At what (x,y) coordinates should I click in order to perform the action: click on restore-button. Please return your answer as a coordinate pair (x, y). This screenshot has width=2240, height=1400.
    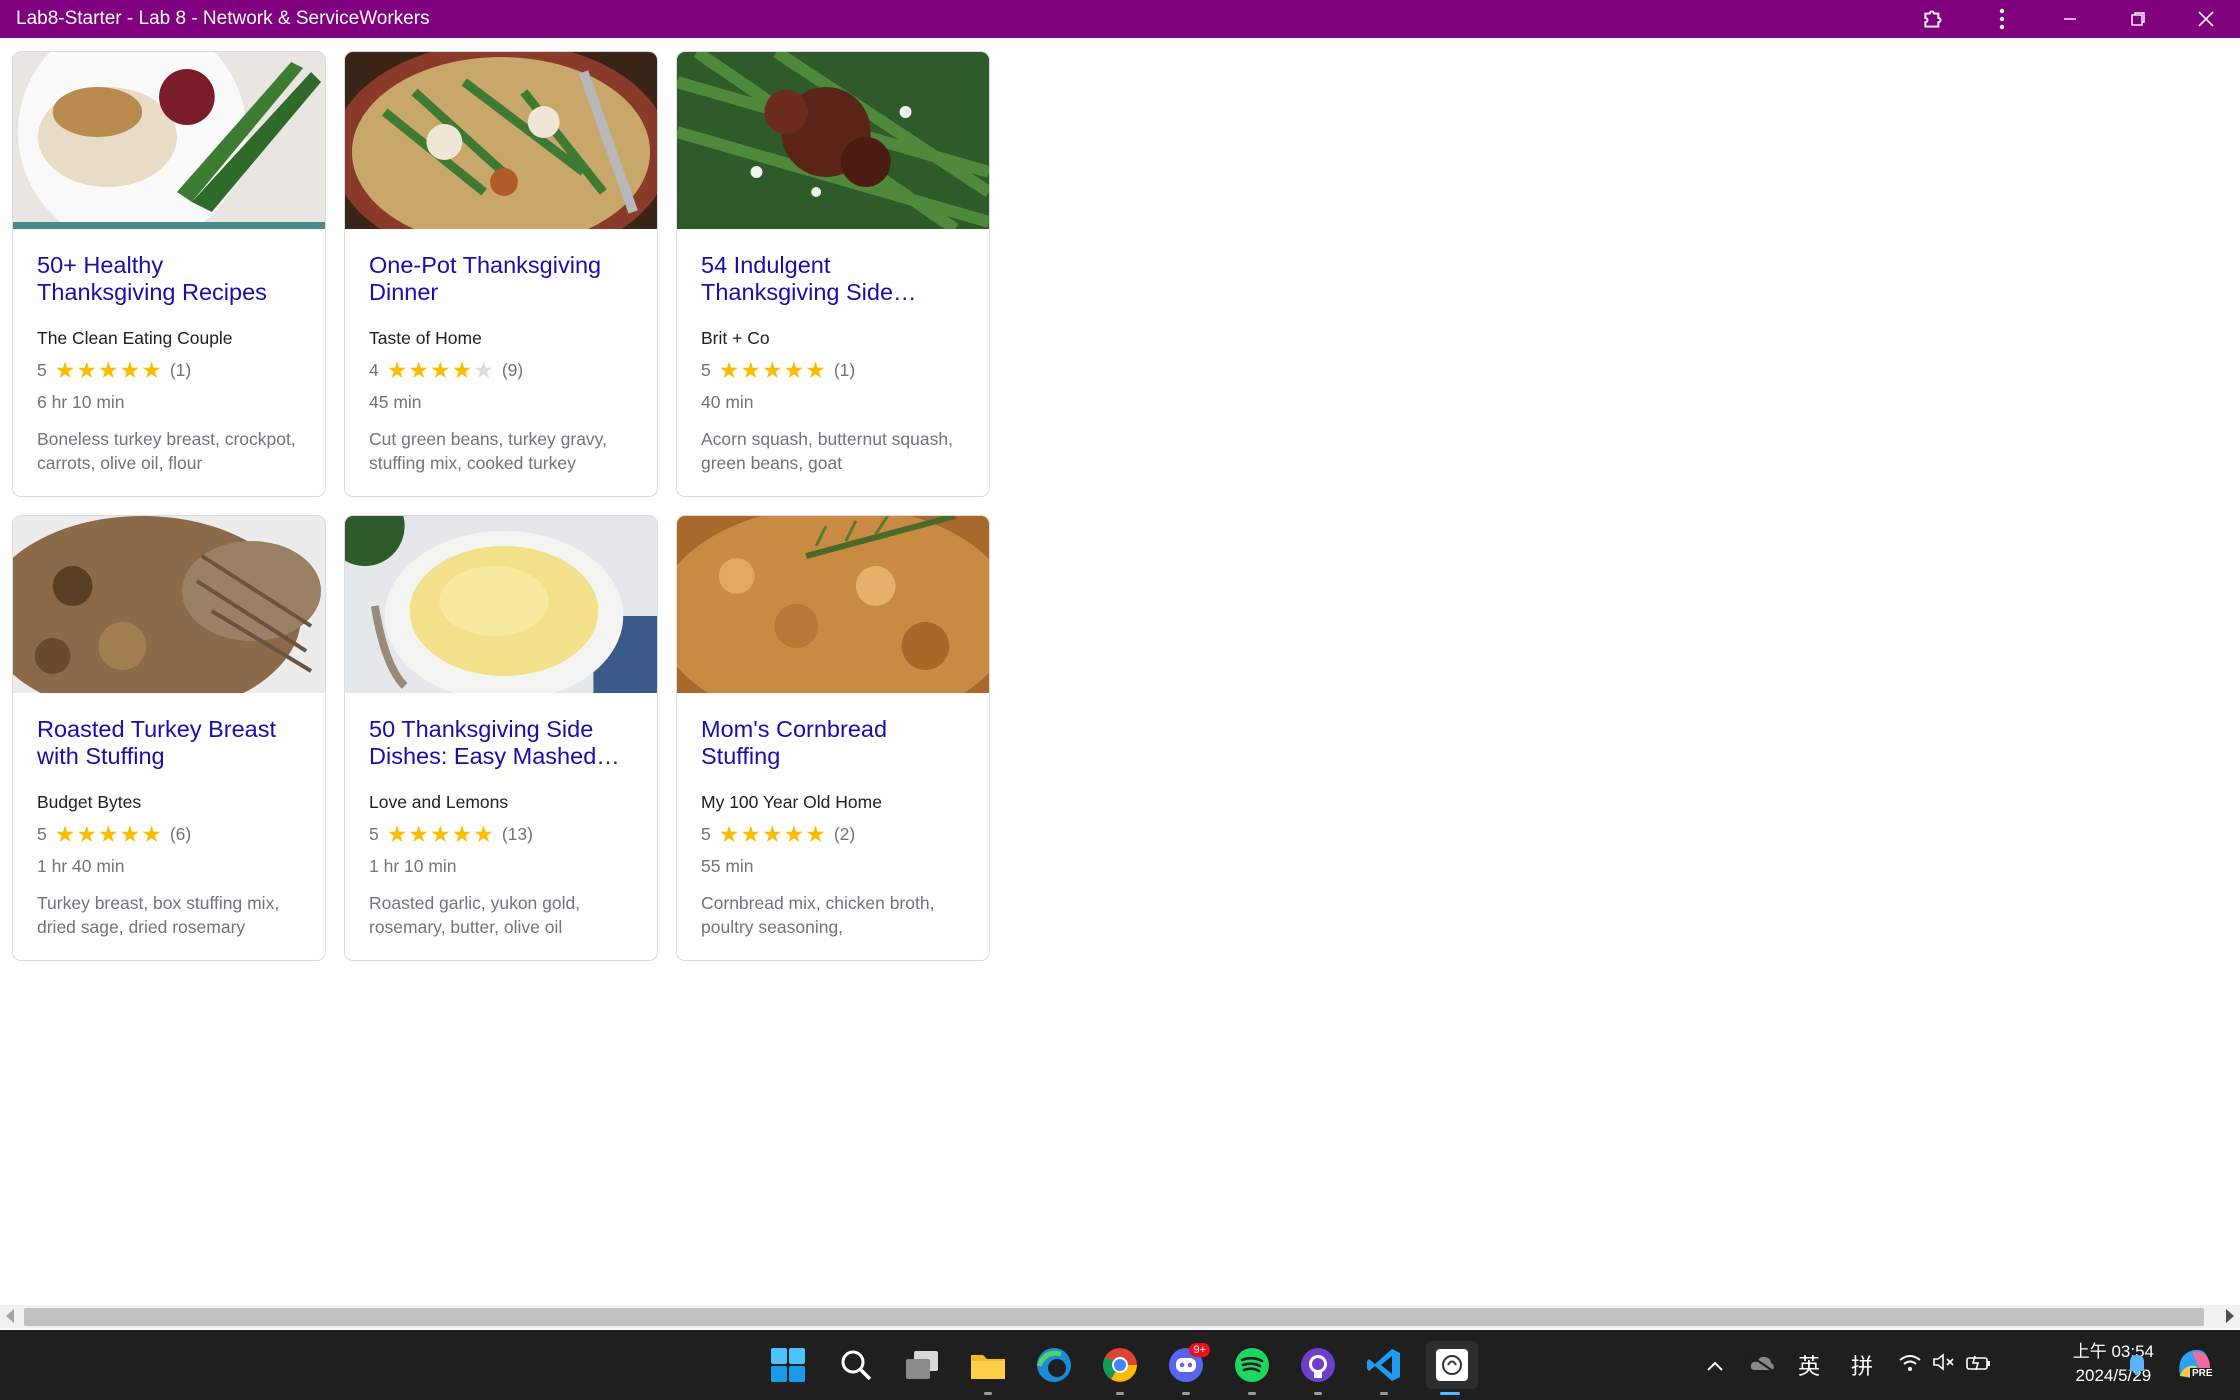
    Looking at the image, I should click on (2138, 19).